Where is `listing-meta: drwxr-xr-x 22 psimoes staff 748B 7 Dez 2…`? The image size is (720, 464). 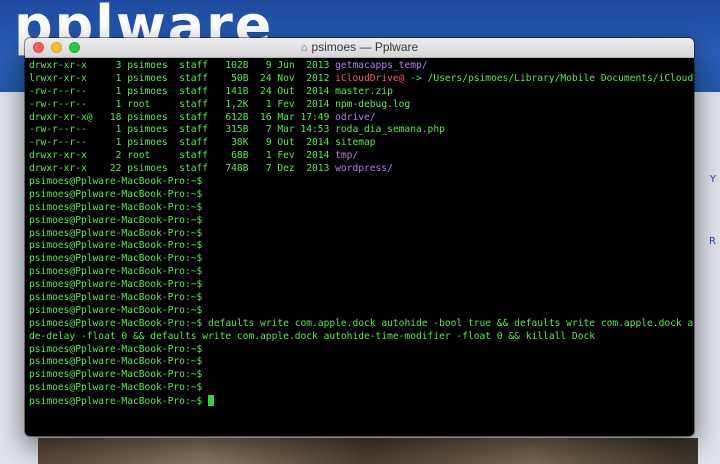
listing-meta: drwxr-xr-x 22 psimoes staff 748B 7 Dez 2… is located at coordinates (182, 169).